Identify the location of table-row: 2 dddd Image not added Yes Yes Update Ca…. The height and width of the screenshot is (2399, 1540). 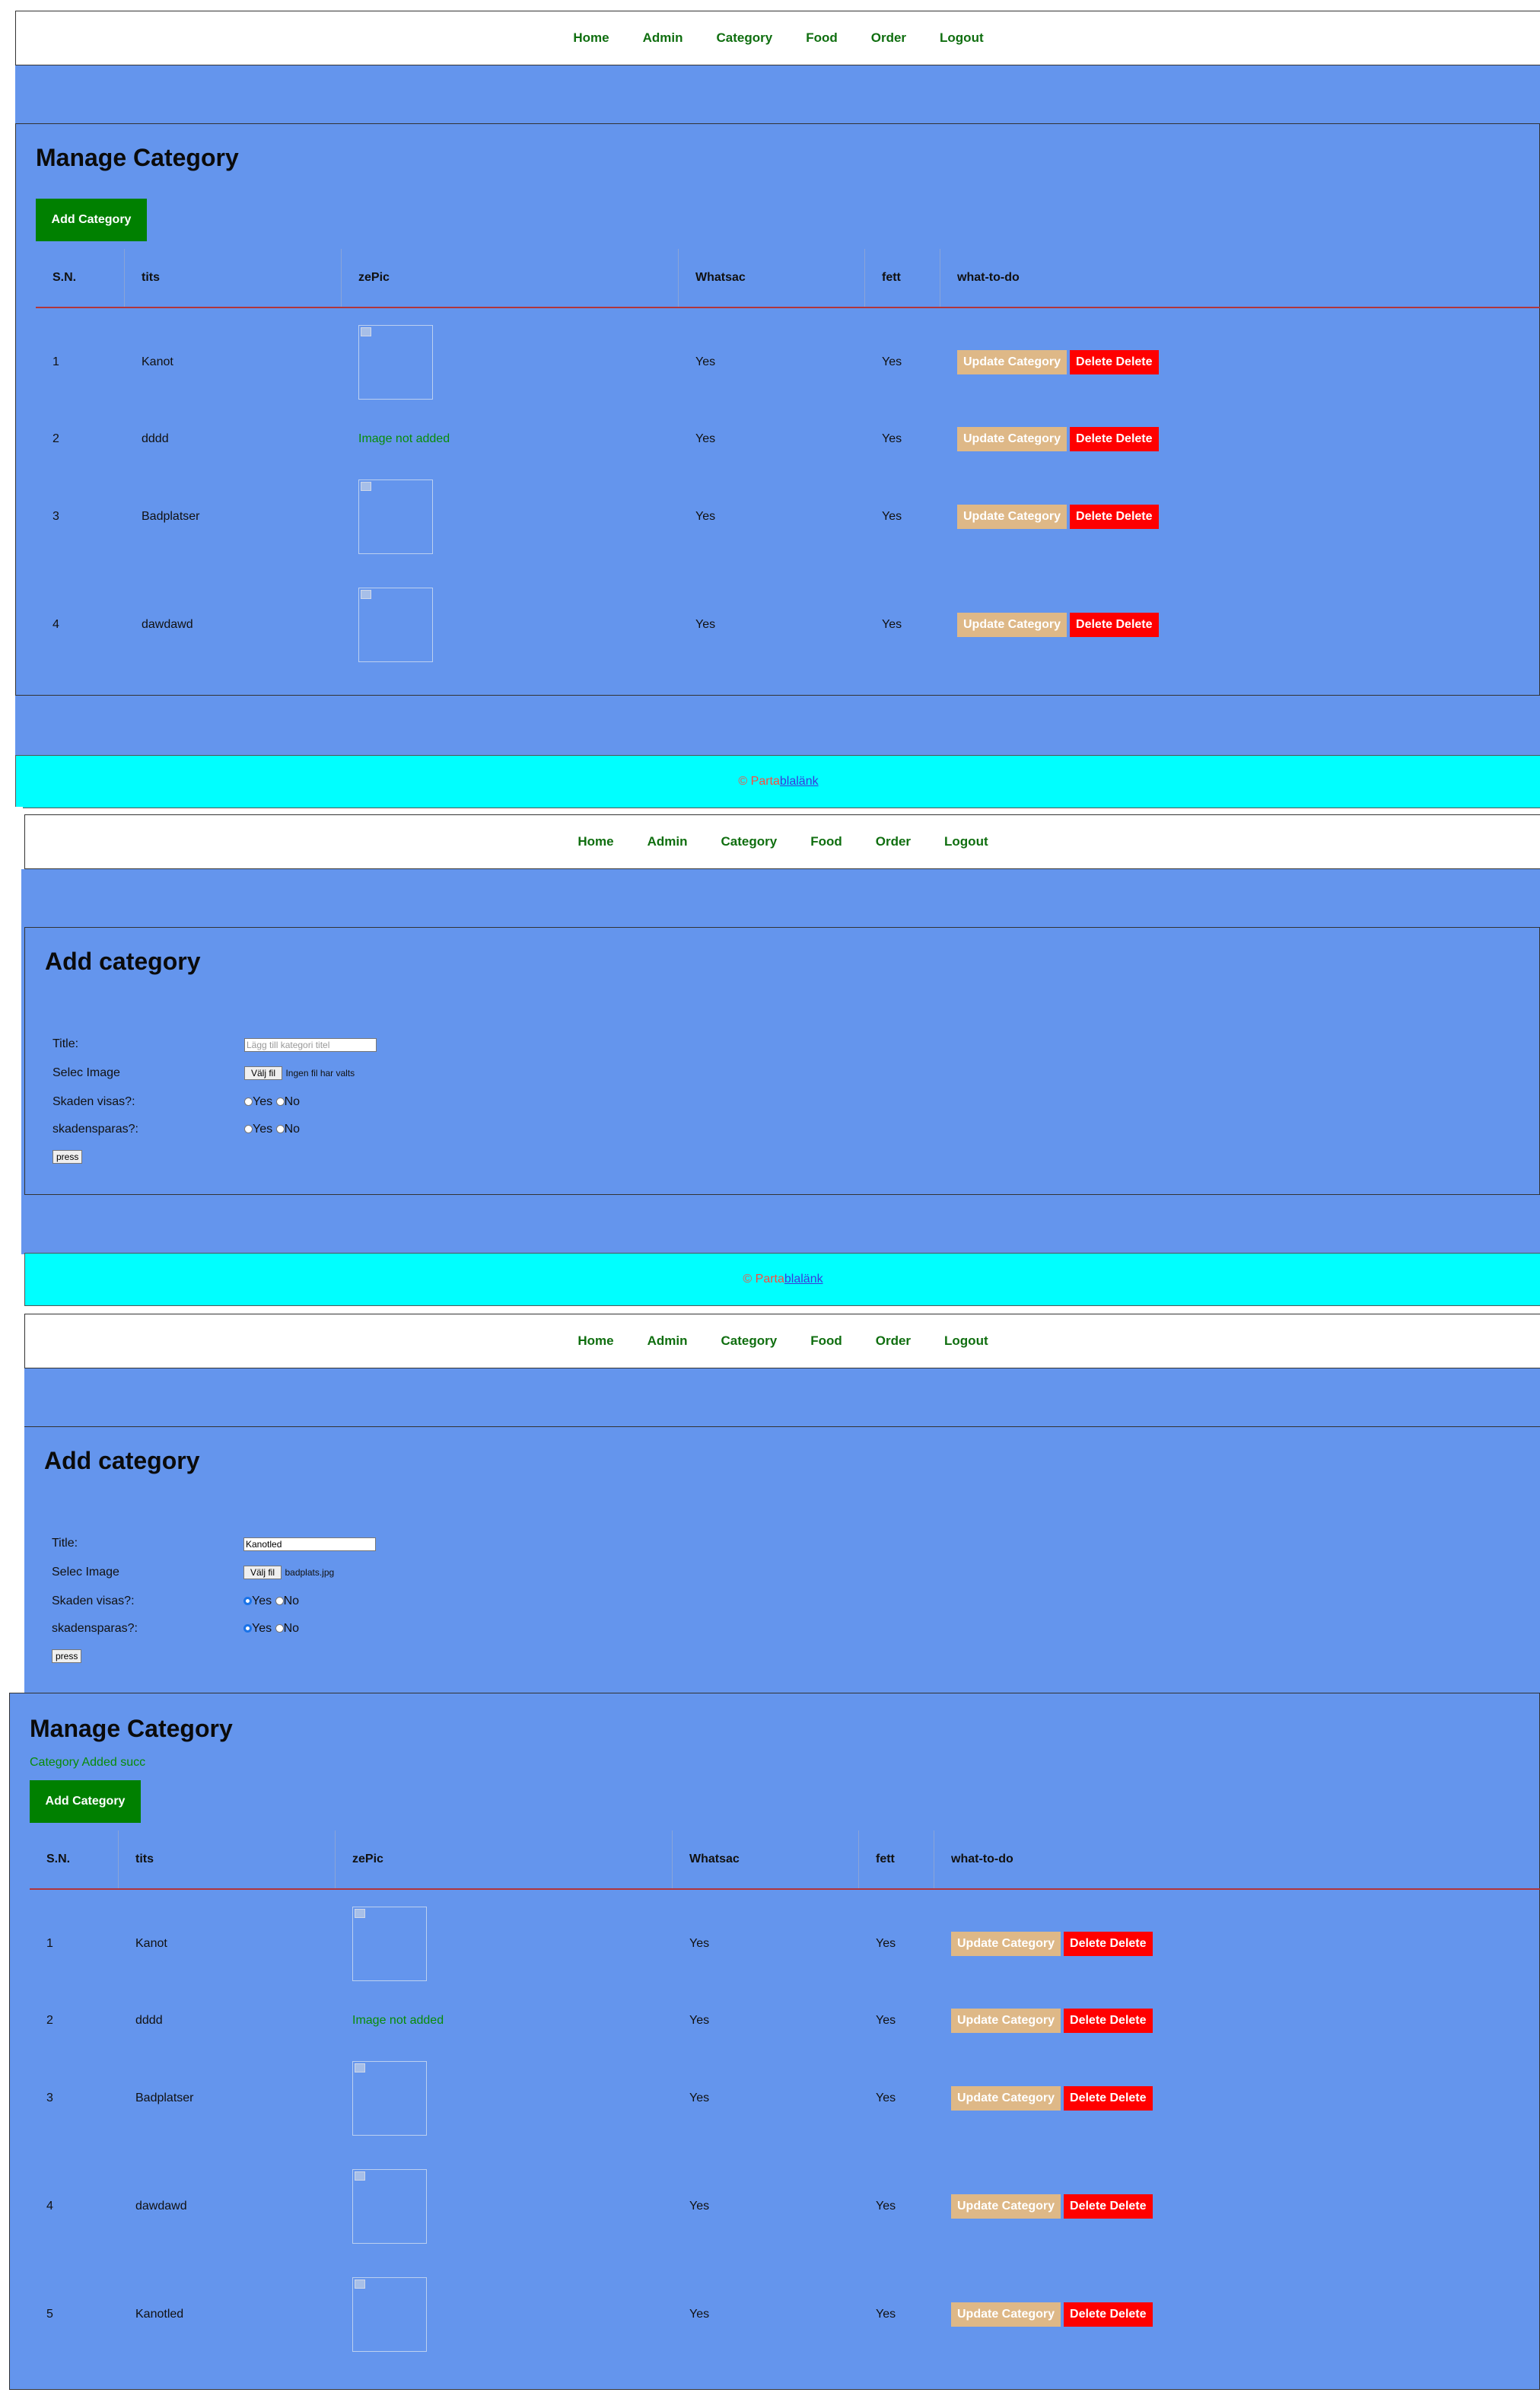
(788, 440).